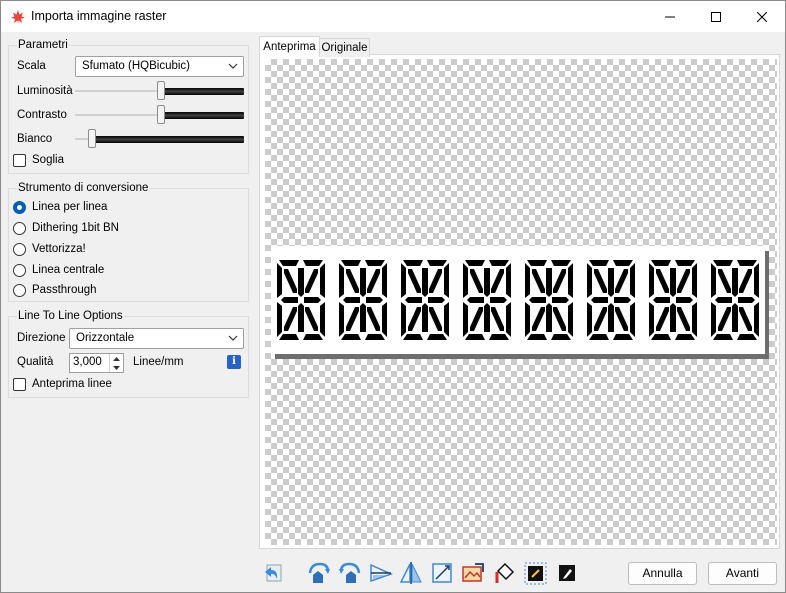 The image size is (786, 593). I want to click on rotate-cw-icon, so click(350, 573).